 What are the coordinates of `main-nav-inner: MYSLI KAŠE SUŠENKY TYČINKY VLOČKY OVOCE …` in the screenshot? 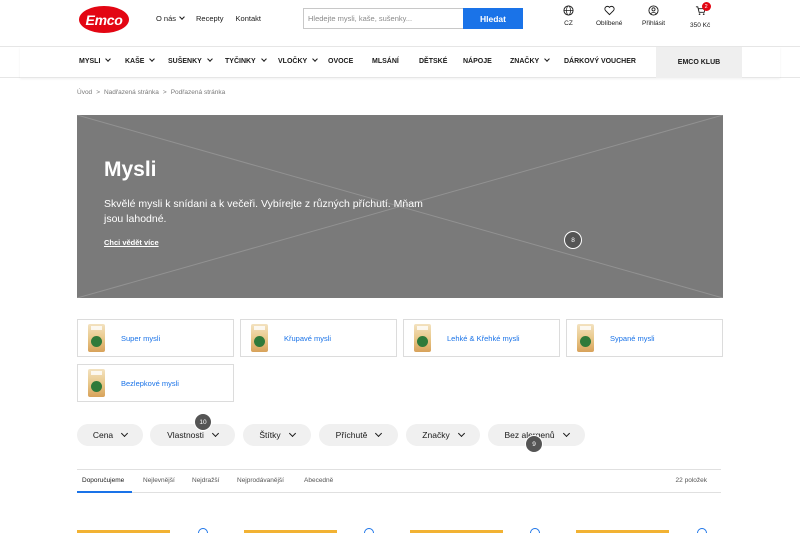 It's located at (400, 62).